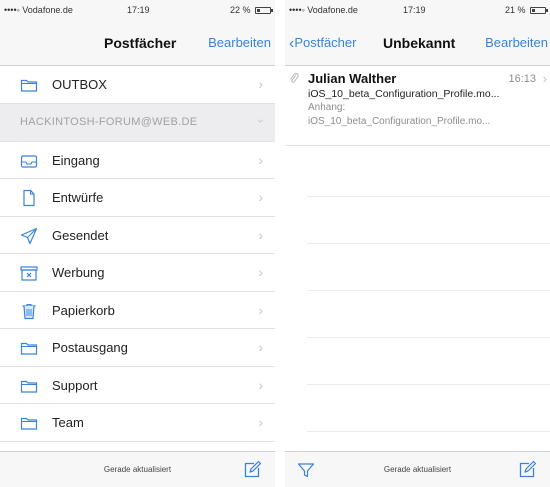 The image size is (550, 487). What do you see at coordinates (79, 84) in the screenshot?
I see `mailbox-label: OUTBOX` at bounding box center [79, 84].